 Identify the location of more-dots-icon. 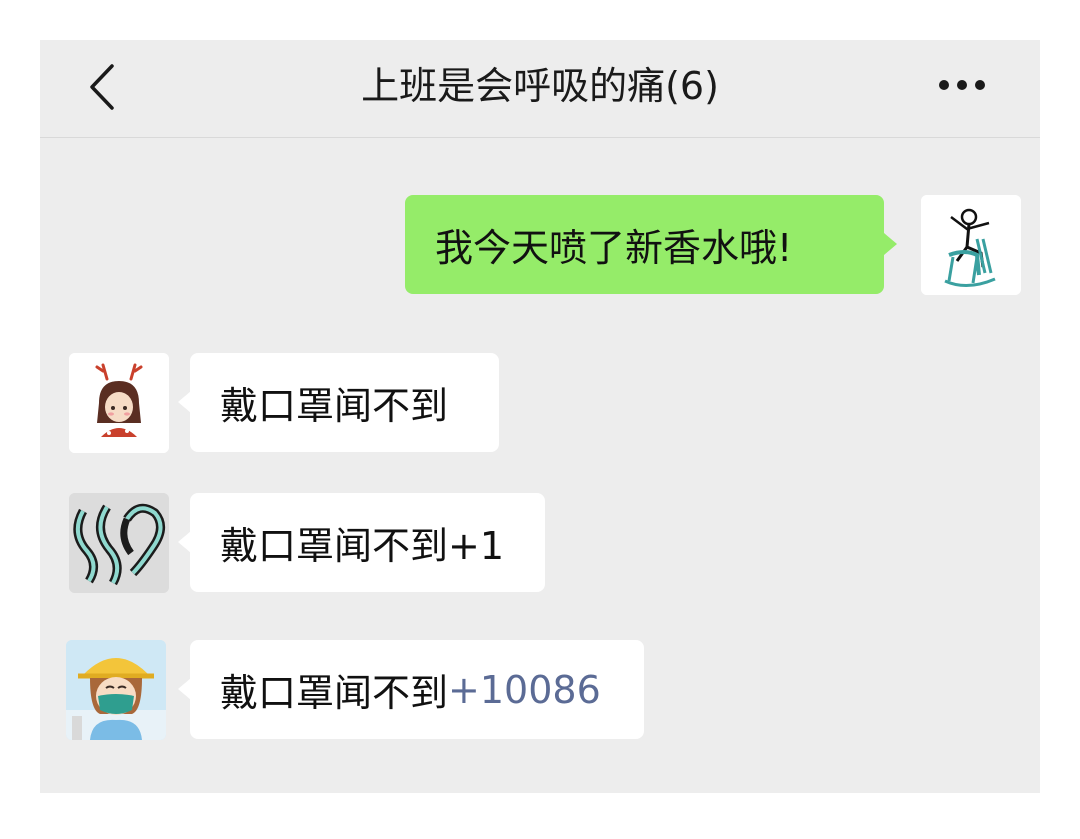
(962, 85).